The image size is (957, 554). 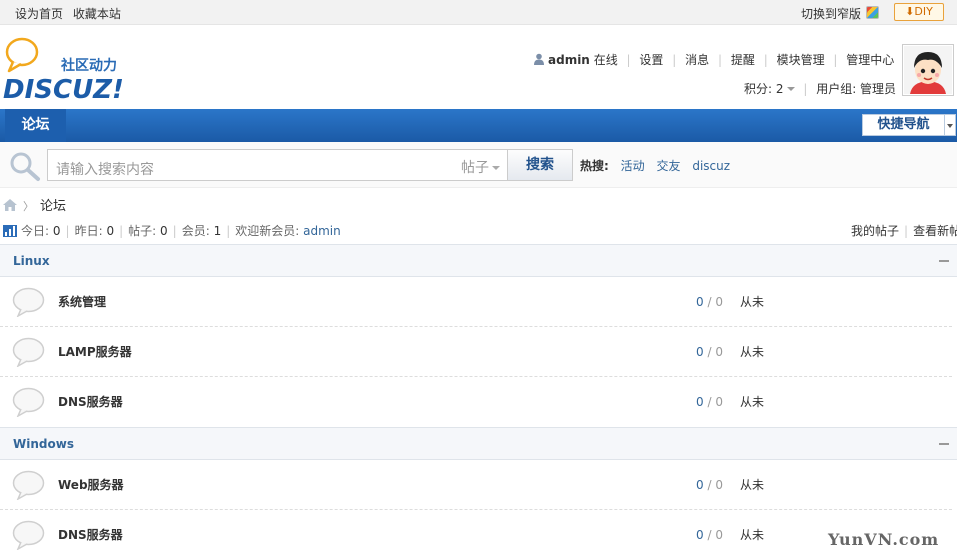 What do you see at coordinates (651, 60) in the screenshot?
I see `settings-link: 设置` at bounding box center [651, 60].